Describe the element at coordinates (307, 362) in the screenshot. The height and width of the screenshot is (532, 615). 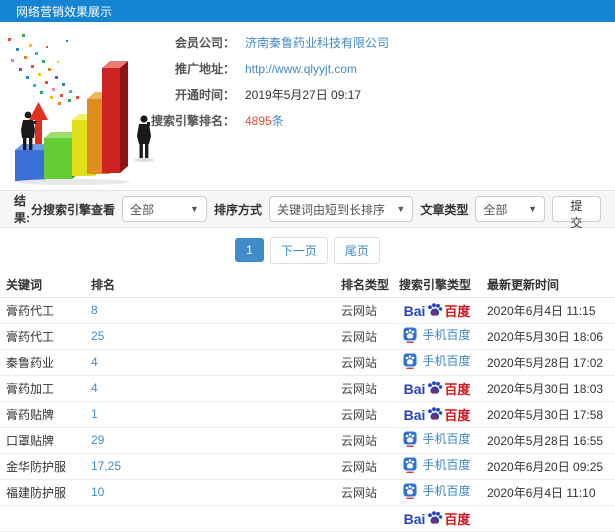
I see `table-row: 秦鲁药业 4 云网站 手机百度 2020年5月28日 17:02` at that location.